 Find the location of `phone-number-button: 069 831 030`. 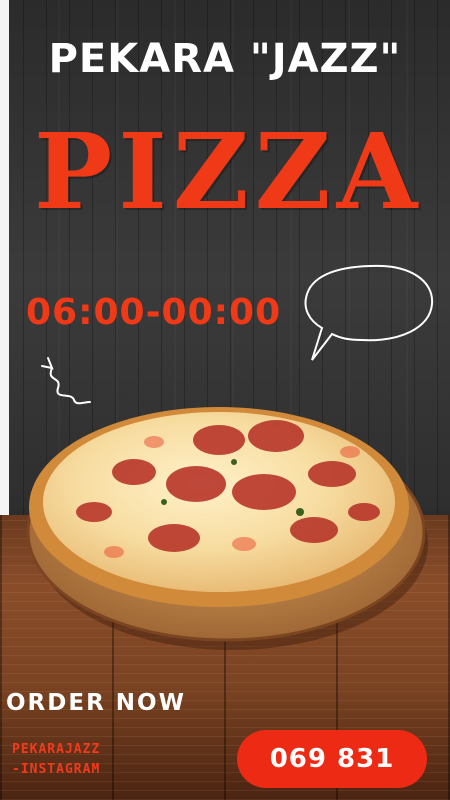

phone-number-button: 069 831 030 is located at coordinates (332, 759).